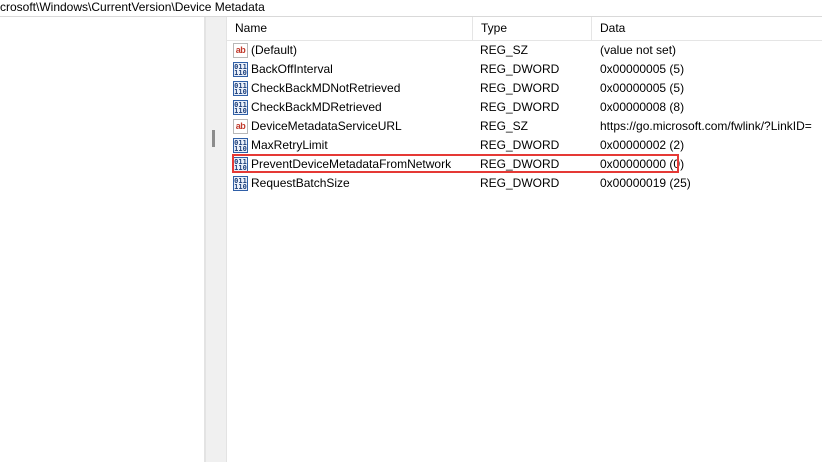 The height and width of the screenshot is (462, 822). What do you see at coordinates (706, 126) in the screenshot?
I see `value-data: https://go.microsoft.com/fwlink/?LinkID=` at bounding box center [706, 126].